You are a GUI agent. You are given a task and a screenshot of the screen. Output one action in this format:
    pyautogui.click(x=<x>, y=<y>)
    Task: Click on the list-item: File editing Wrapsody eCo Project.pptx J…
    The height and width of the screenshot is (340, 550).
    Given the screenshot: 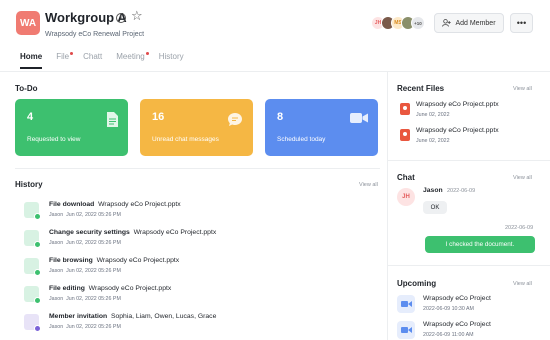 What is the action you would take?
    pyautogui.click(x=199, y=295)
    